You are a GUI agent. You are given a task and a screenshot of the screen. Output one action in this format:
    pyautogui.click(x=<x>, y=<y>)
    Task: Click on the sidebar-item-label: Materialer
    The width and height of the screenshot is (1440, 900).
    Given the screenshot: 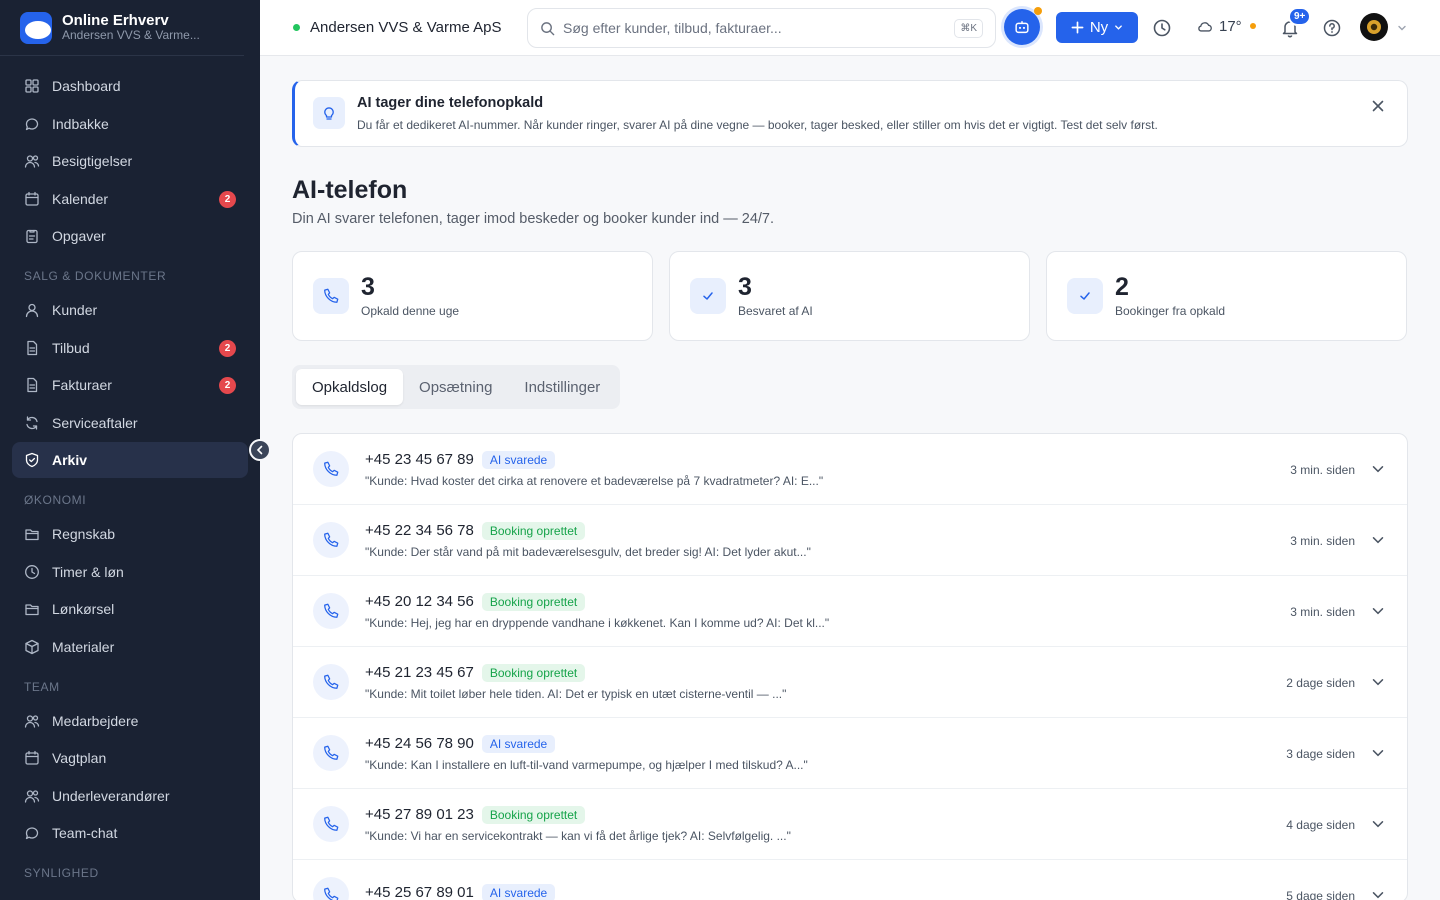 What is the action you would take?
    pyautogui.click(x=83, y=646)
    